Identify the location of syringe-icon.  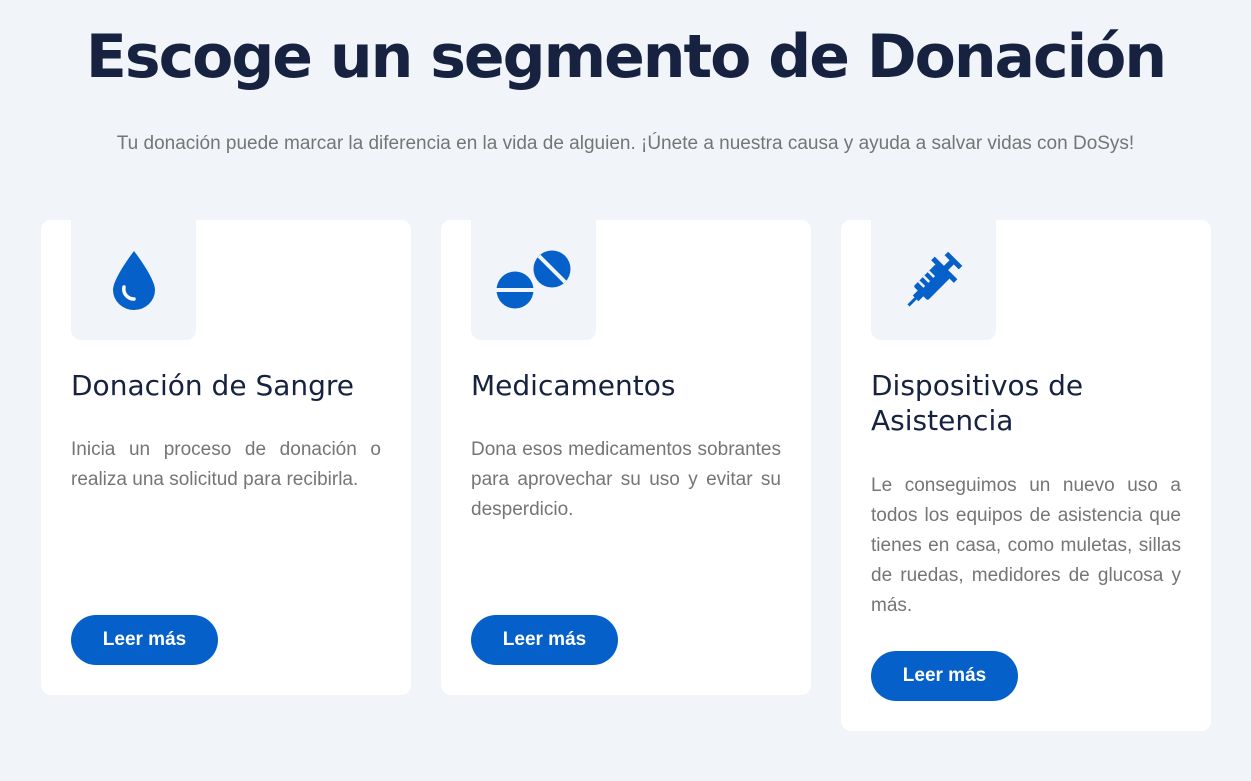
(933, 280).